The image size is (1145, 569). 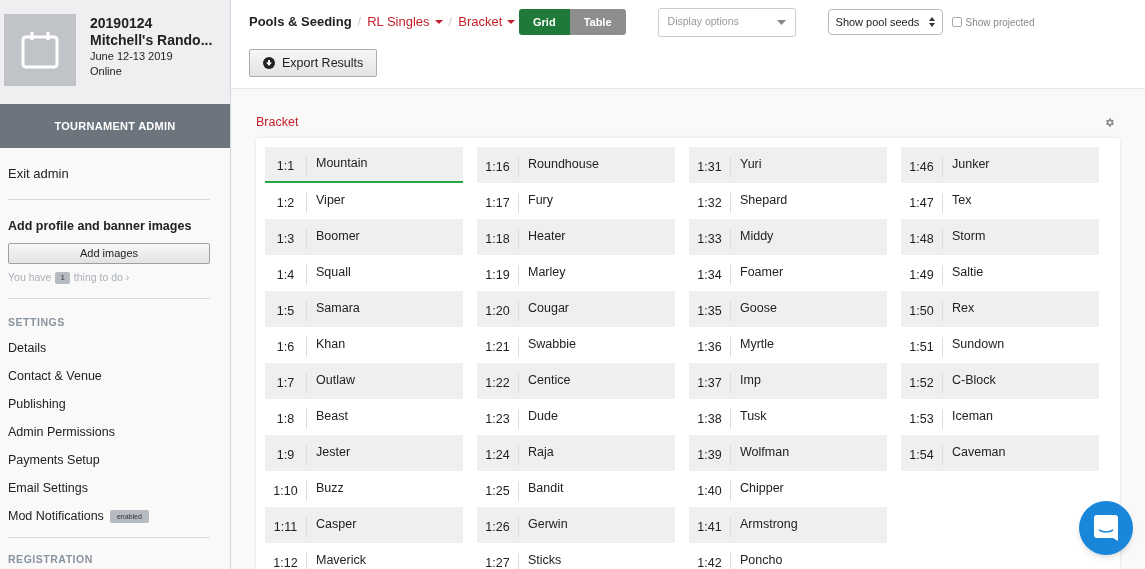 What do you see at coordinates (38, 173) in the screenshot?
I see `exit-admin-link: Exit admin` at bounding box center [38, 173].